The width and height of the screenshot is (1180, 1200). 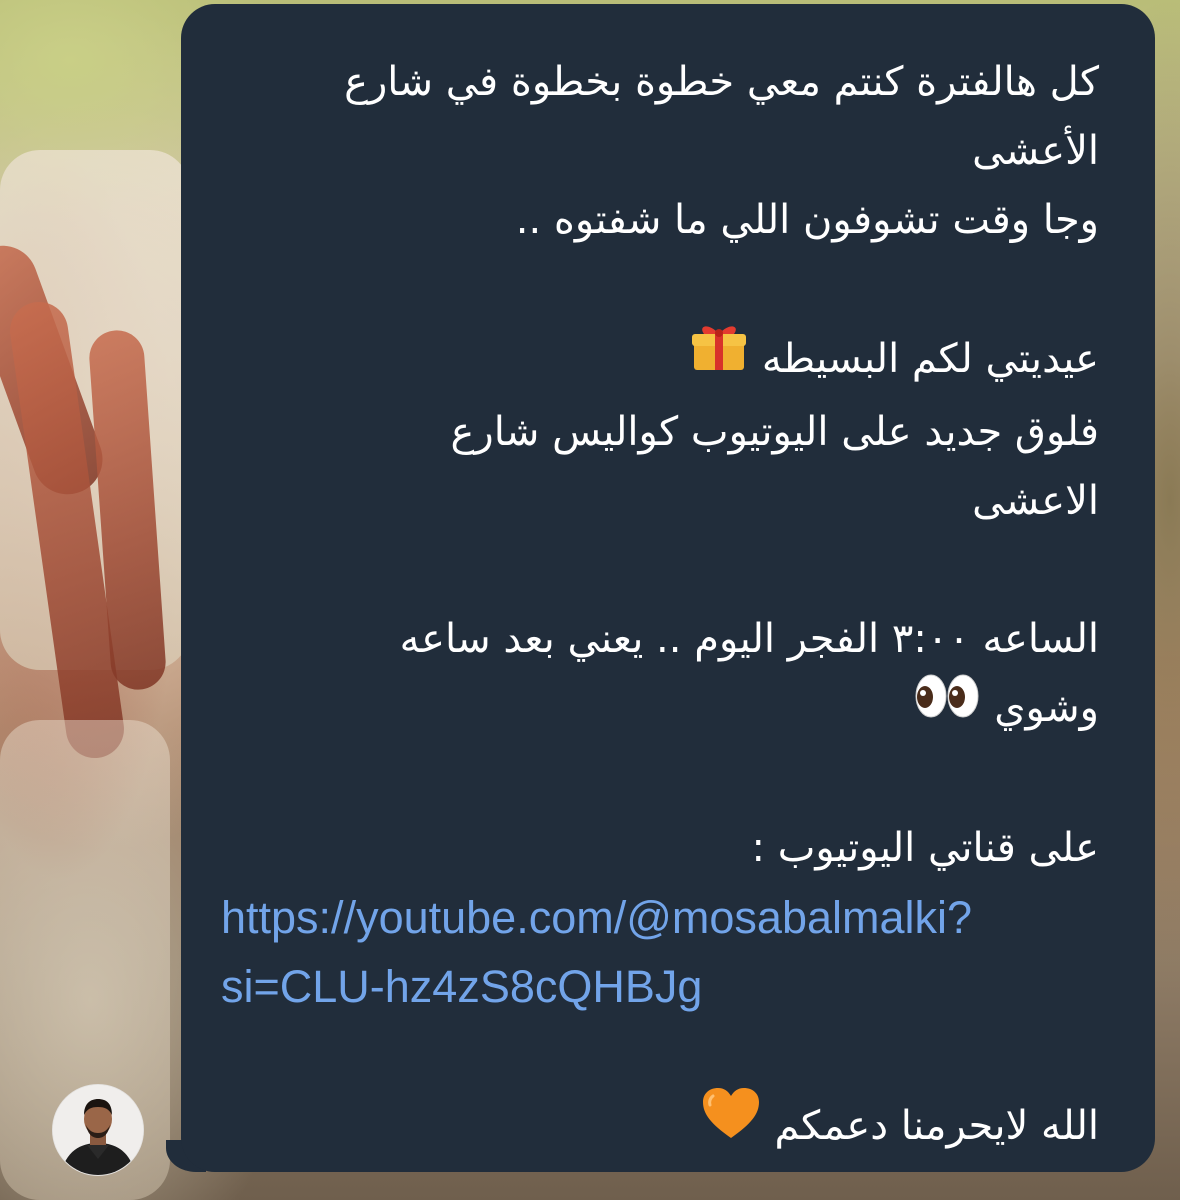 What do you see at coordinates (660, 361) in the screenshot?
I see `message-line-gift: عيديتي لكم البسيطه` at bounding box center [660, 361].